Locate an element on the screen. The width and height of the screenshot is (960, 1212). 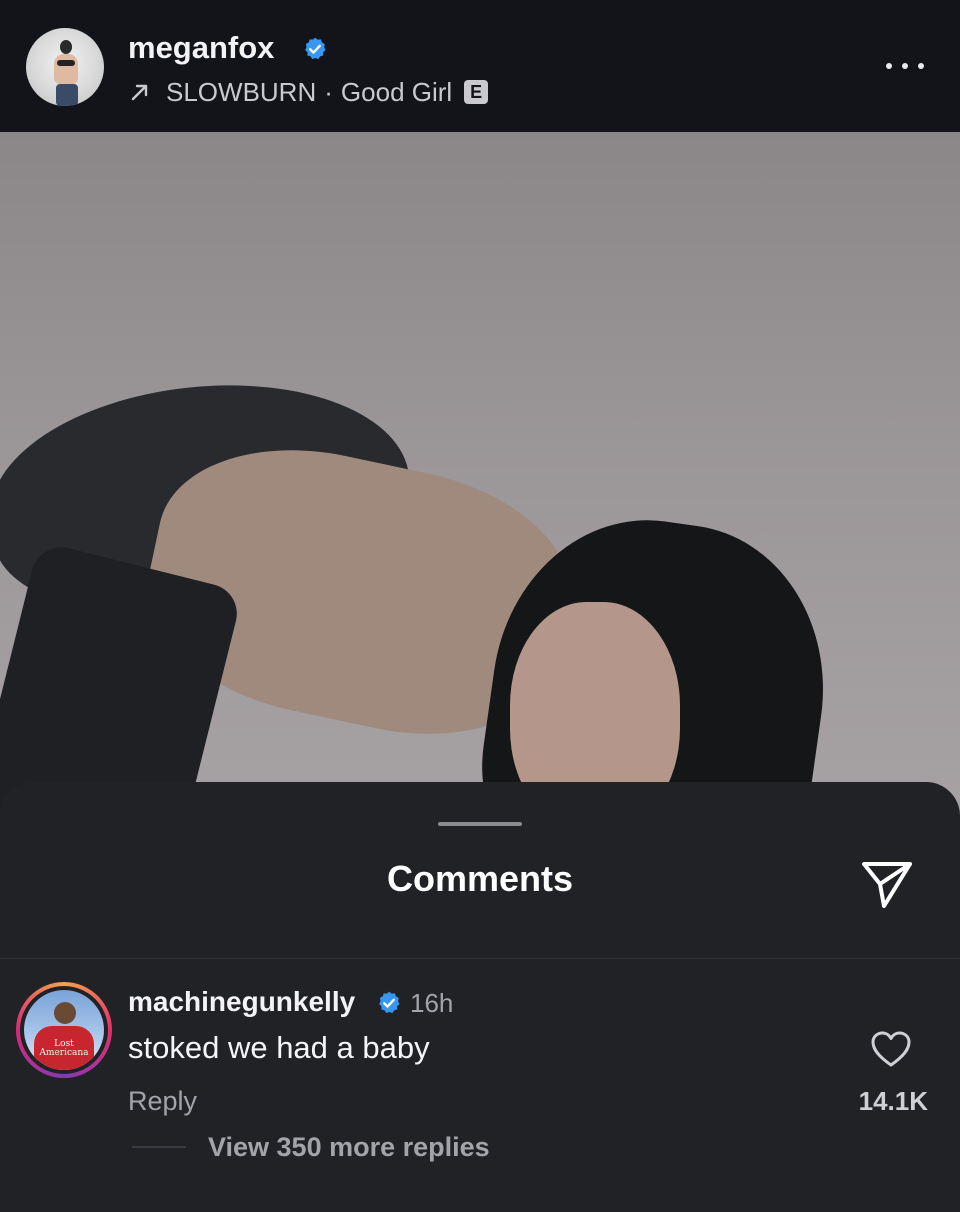
commenter-avatar: Lost Americana is located at coordinates (64, 1030).